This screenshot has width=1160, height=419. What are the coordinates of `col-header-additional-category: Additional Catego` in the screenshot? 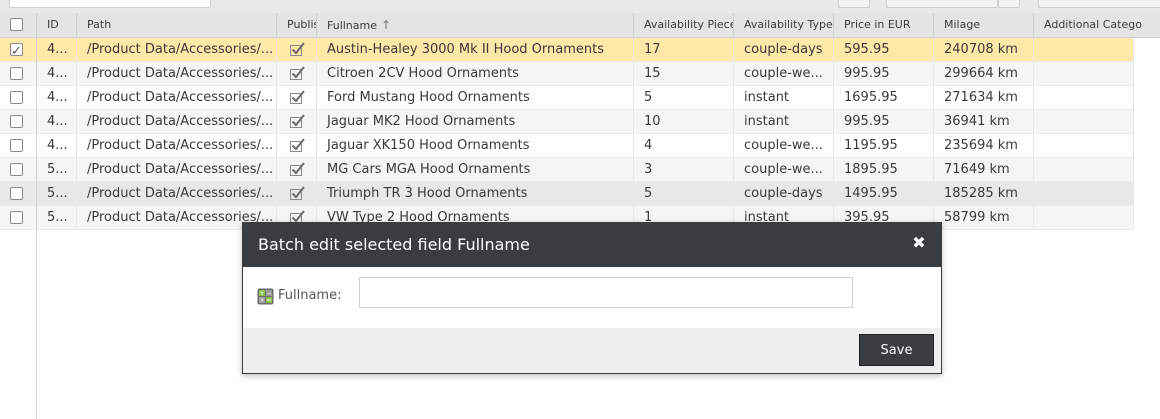 It's located at (1097, 25).